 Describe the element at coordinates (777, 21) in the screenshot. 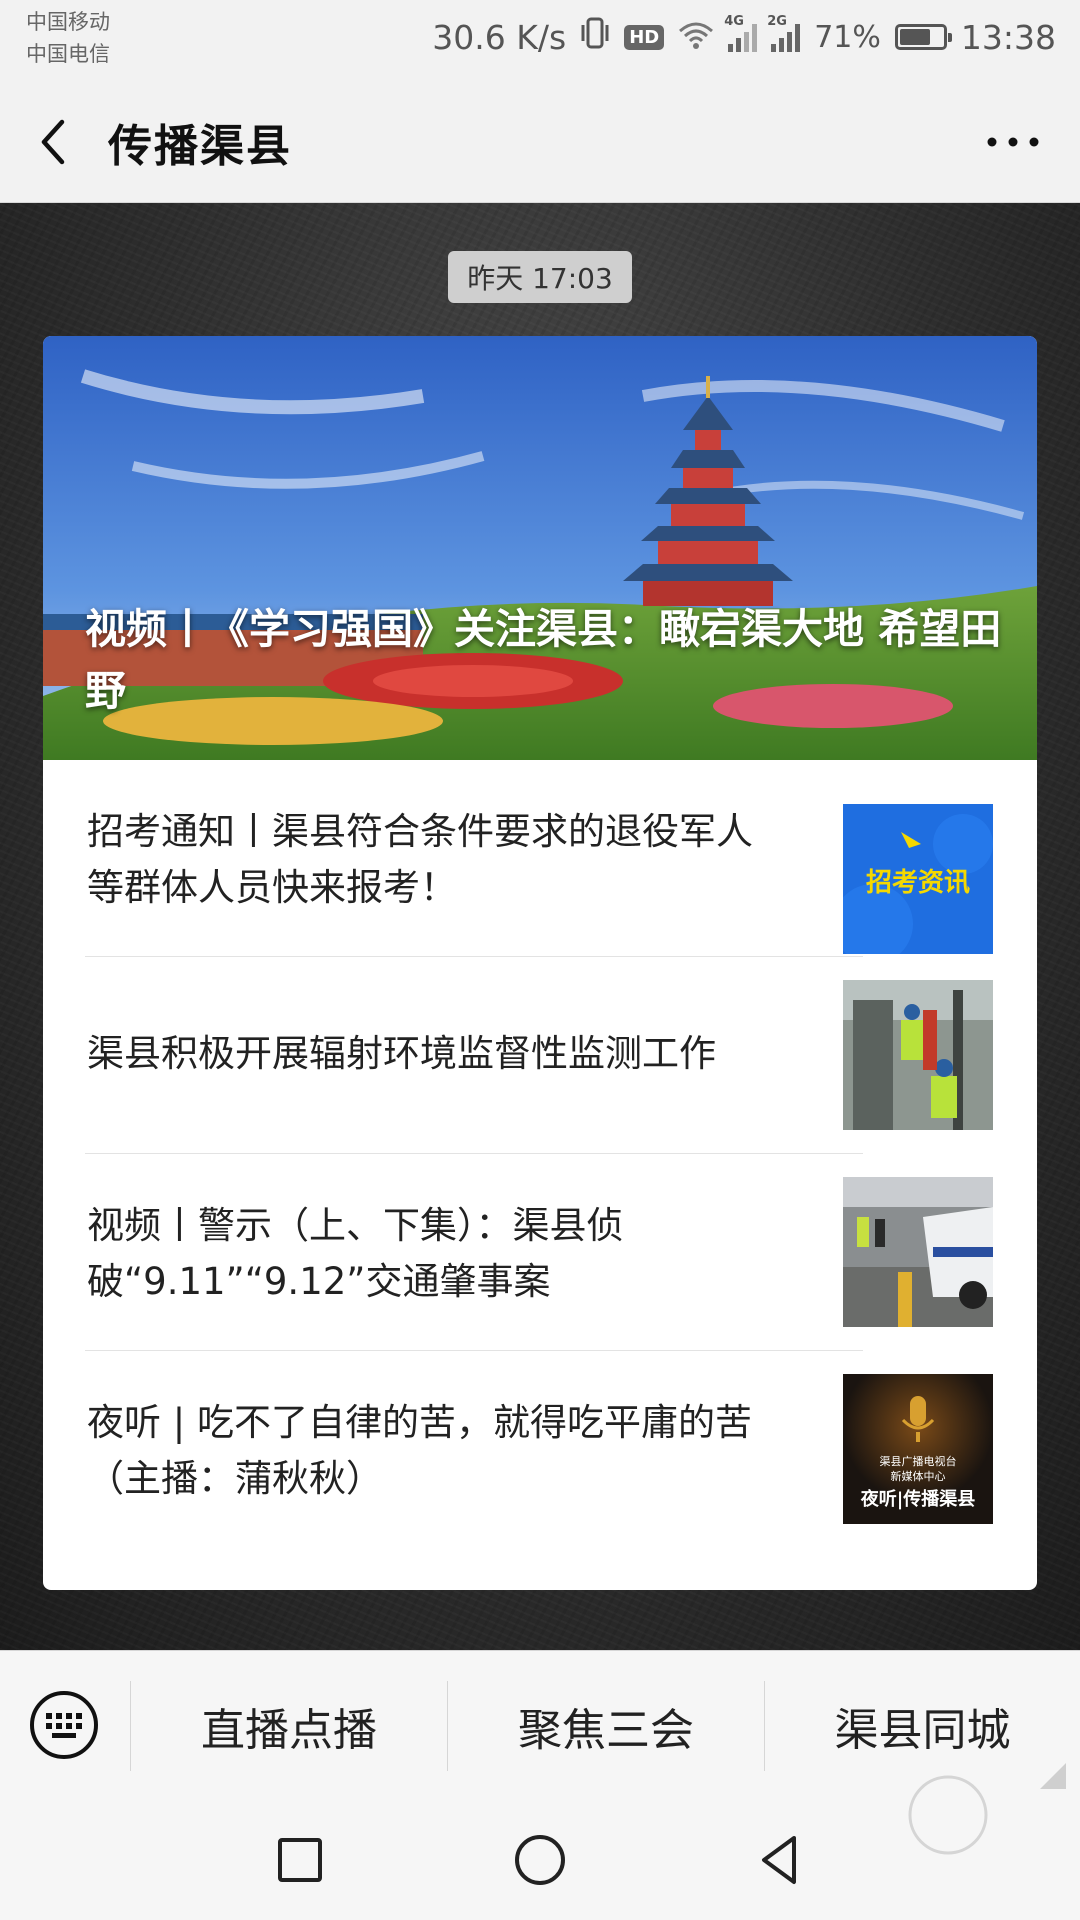

I see `net-2g-label: 2G` at that location.